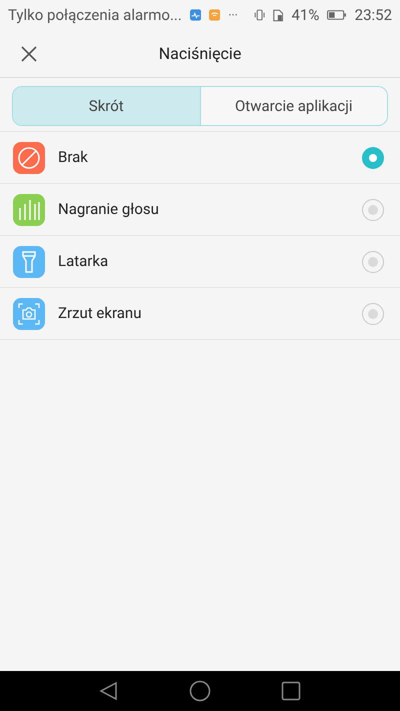 The image size is (400, 711). Describe the element at coordinates (200, 158) in the screenshot. I see `option-row: Brak` at that location.